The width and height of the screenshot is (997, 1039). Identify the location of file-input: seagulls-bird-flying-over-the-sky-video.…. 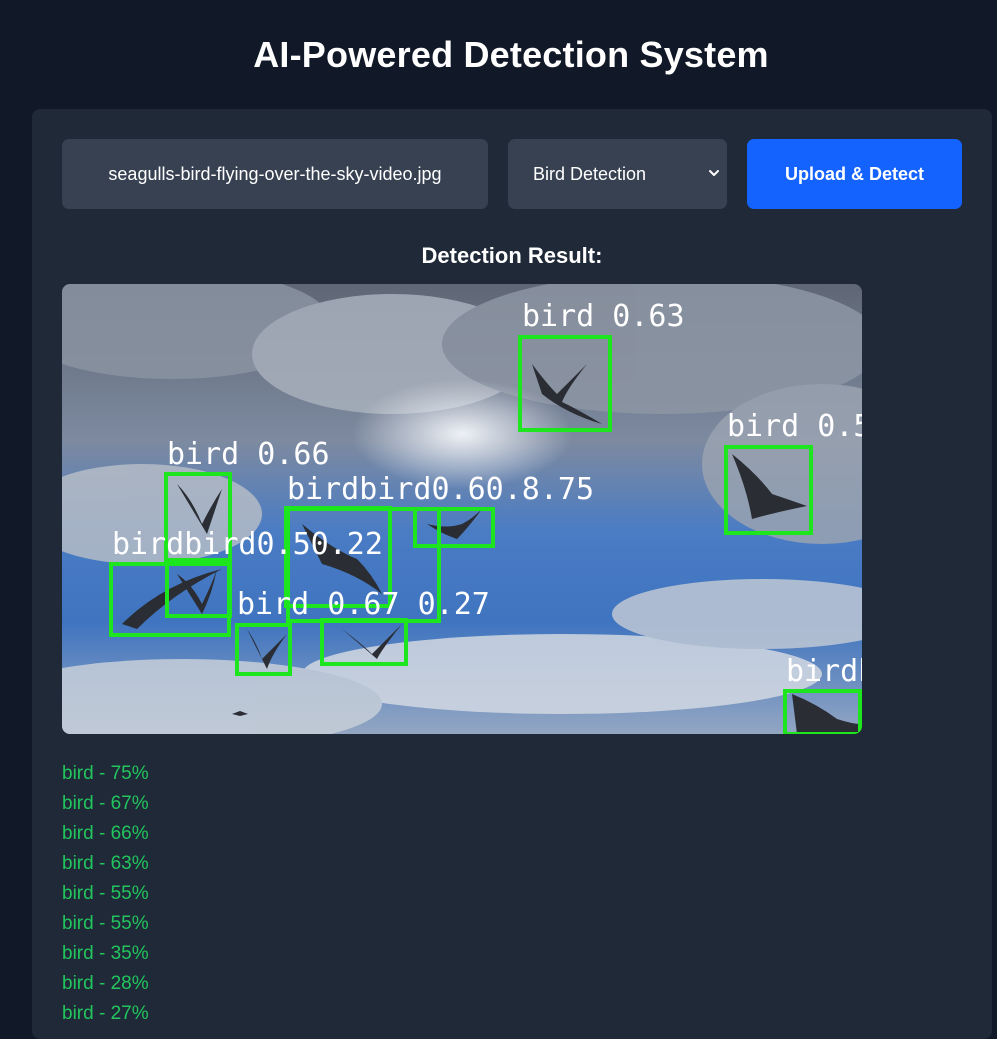
(275, 174).